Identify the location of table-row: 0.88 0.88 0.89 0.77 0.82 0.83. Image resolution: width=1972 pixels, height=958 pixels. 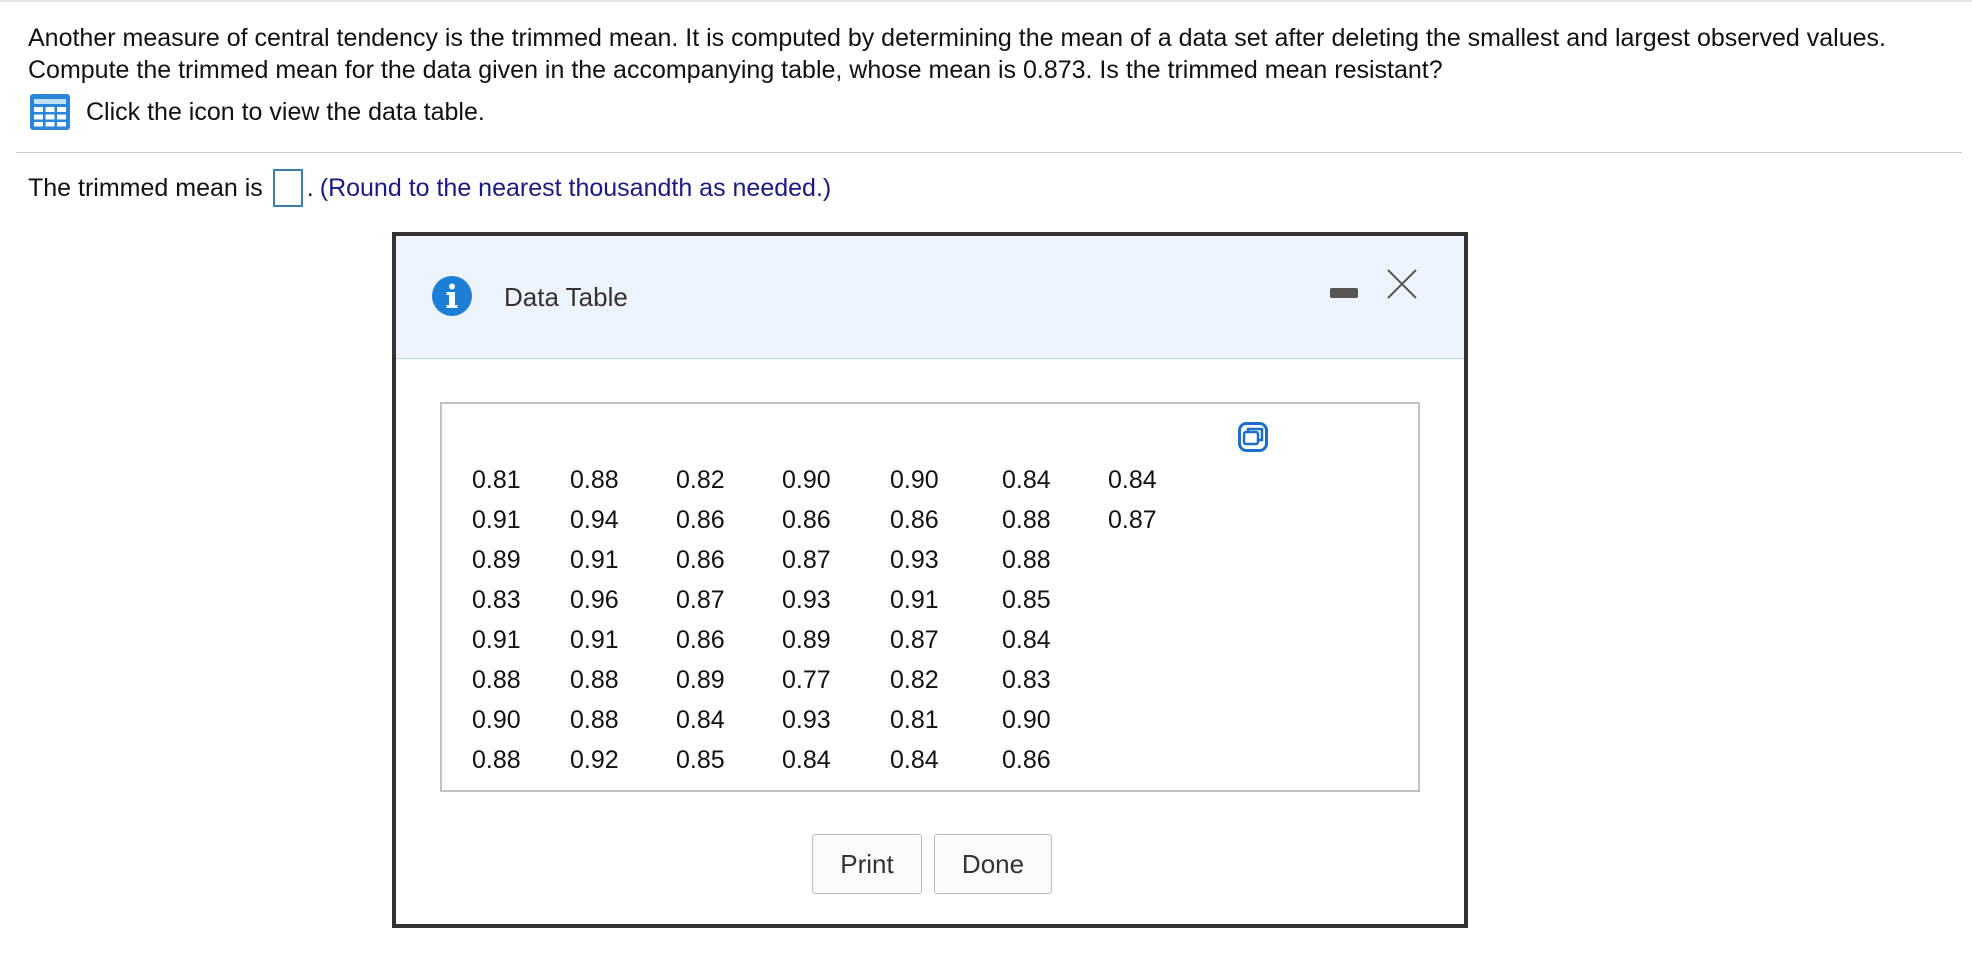
(830, 680).